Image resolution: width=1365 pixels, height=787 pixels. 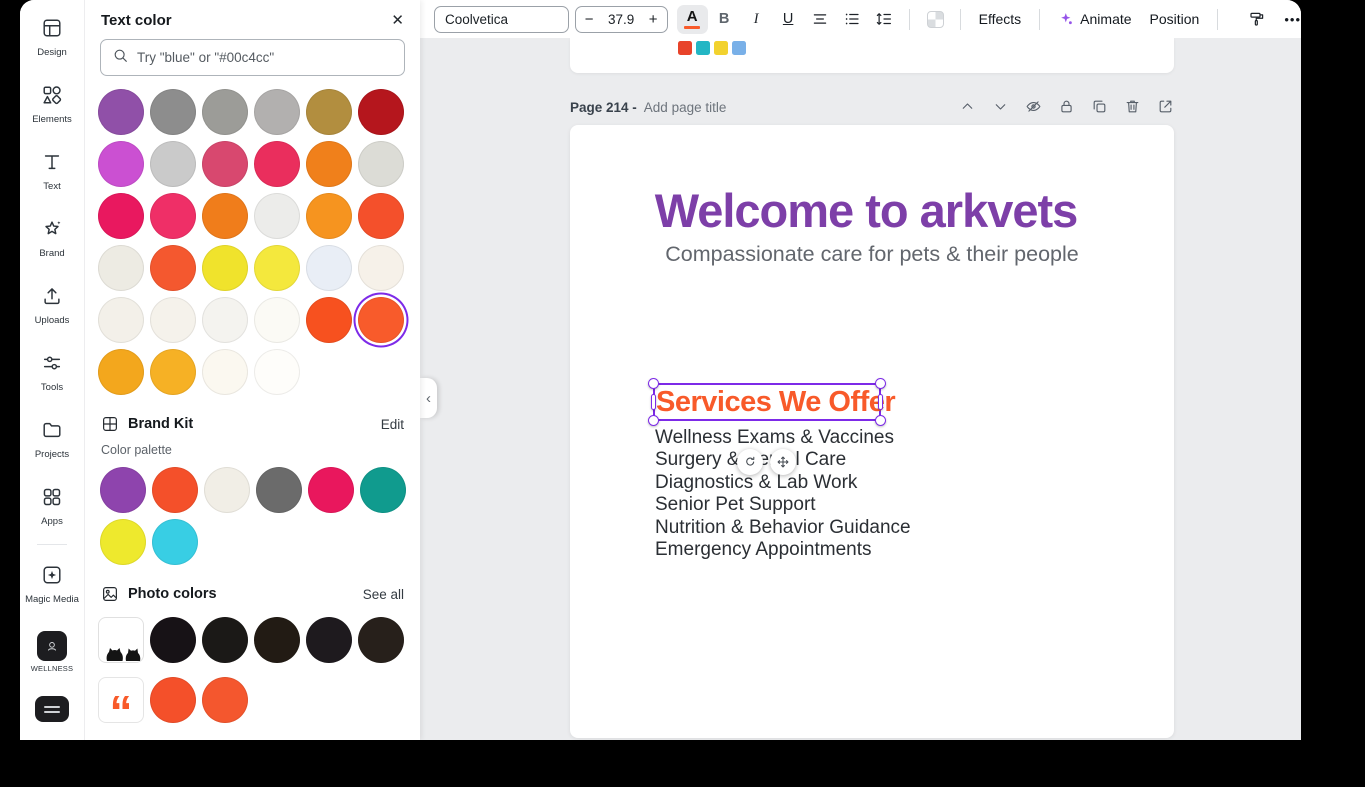 I want to click on selected-heading-text: Services We Offer, so click(x=776, y=402).